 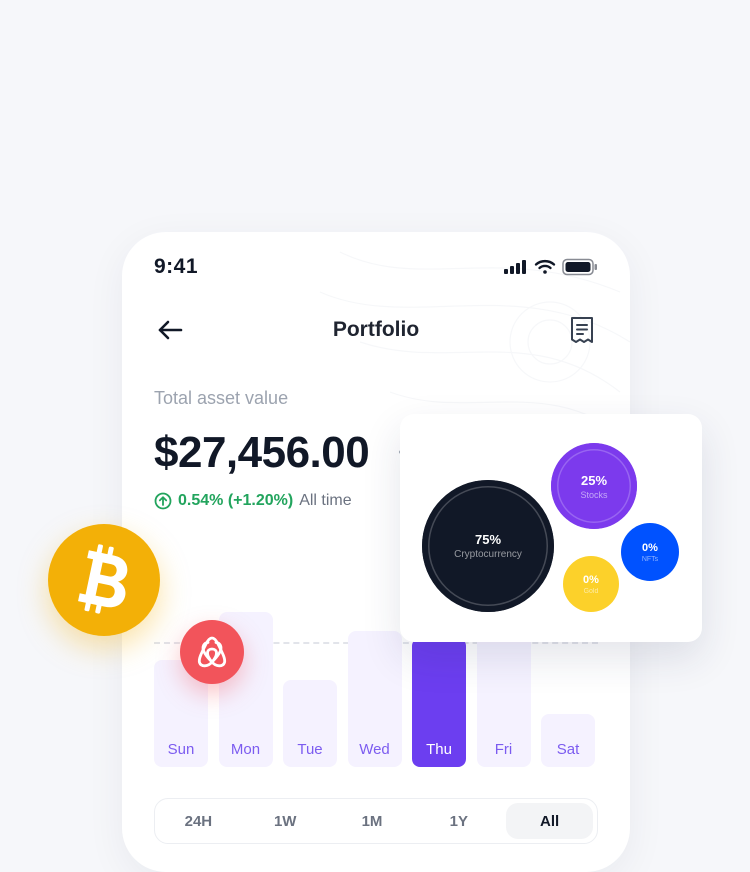 I want to click on status-icons, so click(x=551, y=267).